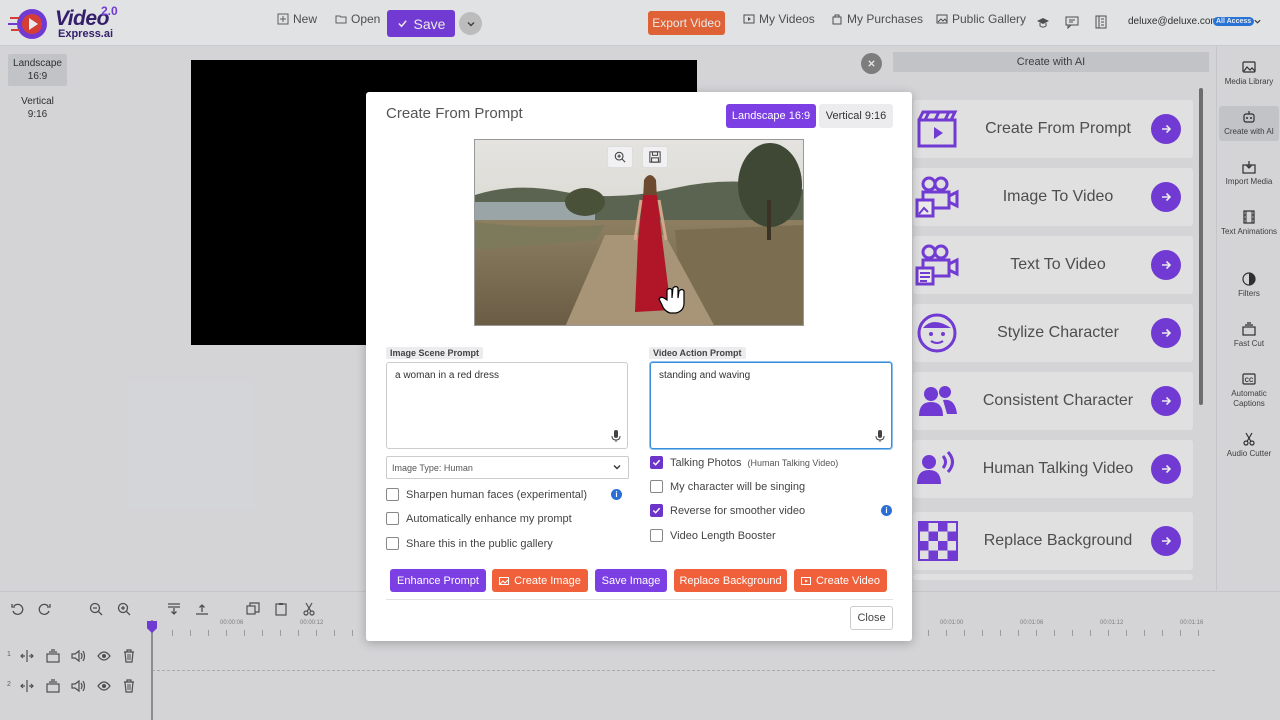  What do you see at coordinates (447, 375) in the screenshot?
I see `image-scene-text: a woman in a red dress` at bounding box center [447, 375].